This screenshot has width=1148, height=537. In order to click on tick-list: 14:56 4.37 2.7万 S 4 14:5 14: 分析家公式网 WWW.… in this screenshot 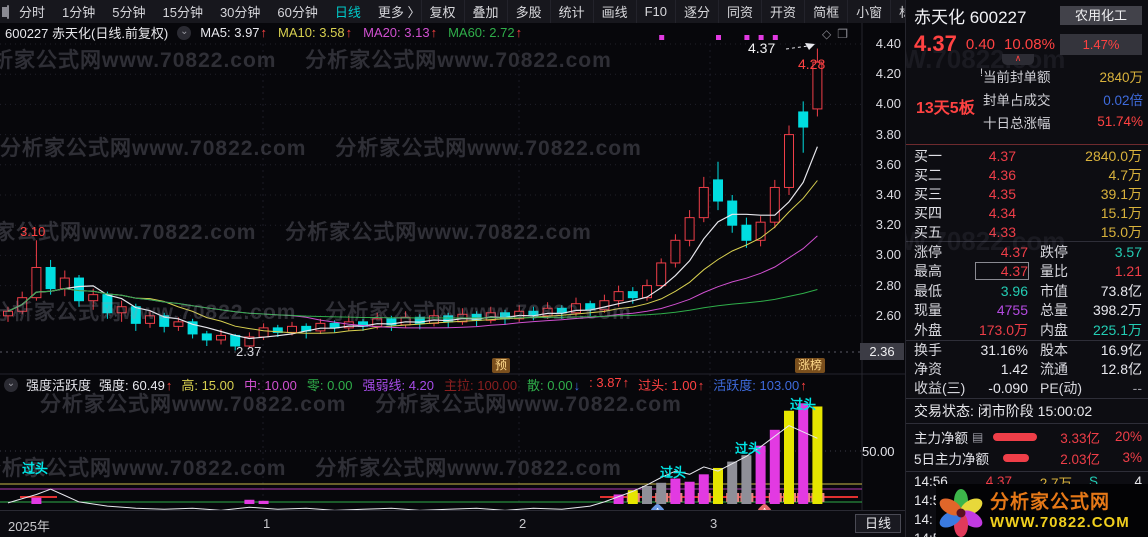, I will do `click(1027, 504)`.